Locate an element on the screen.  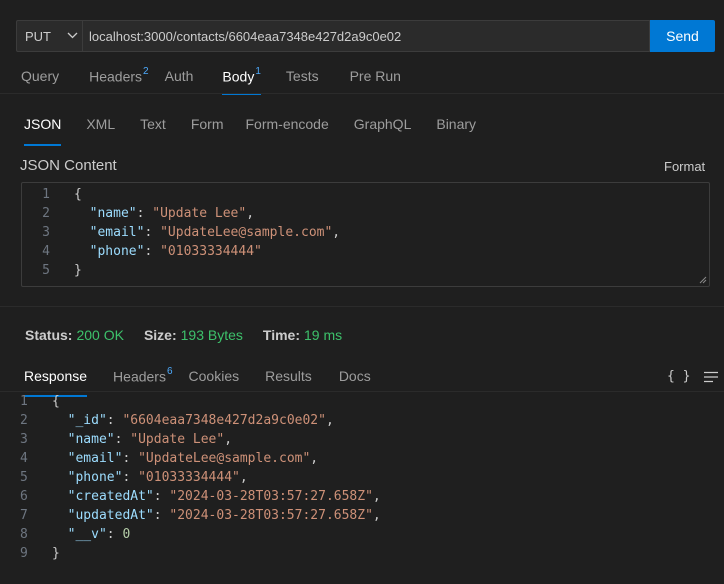
json-key: "phone" is located at coordinates (95, 477).